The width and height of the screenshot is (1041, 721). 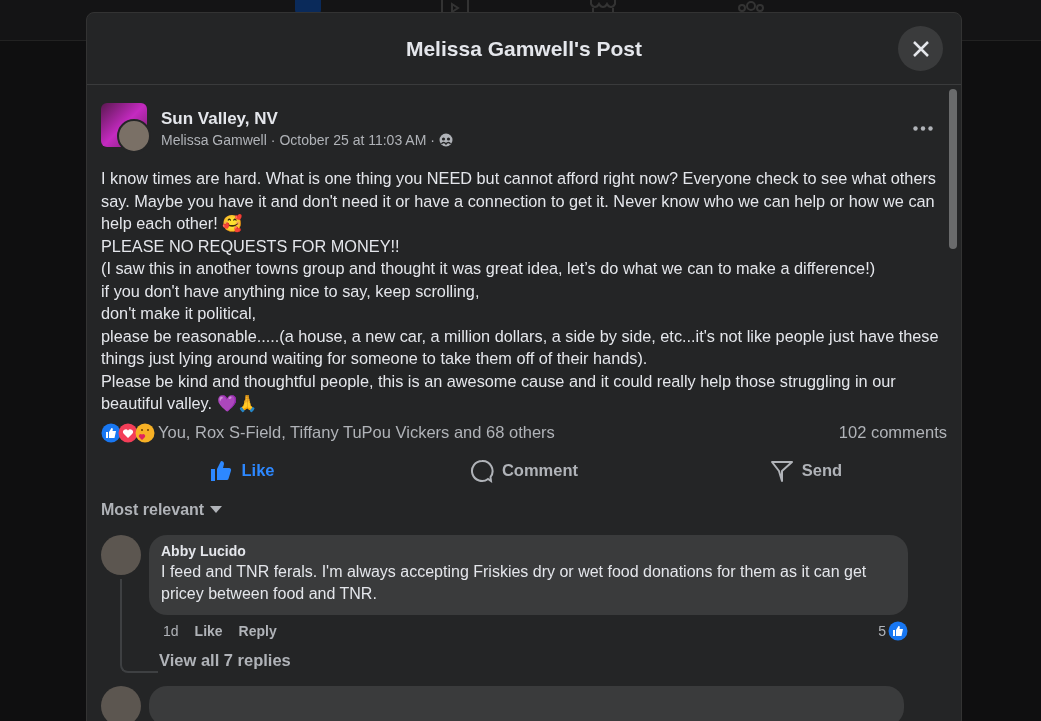 What do you see at coordinates (528, 550) in the screenshot?
I see `comment-author: Abby Lucido` at bounding box center [528, 550].